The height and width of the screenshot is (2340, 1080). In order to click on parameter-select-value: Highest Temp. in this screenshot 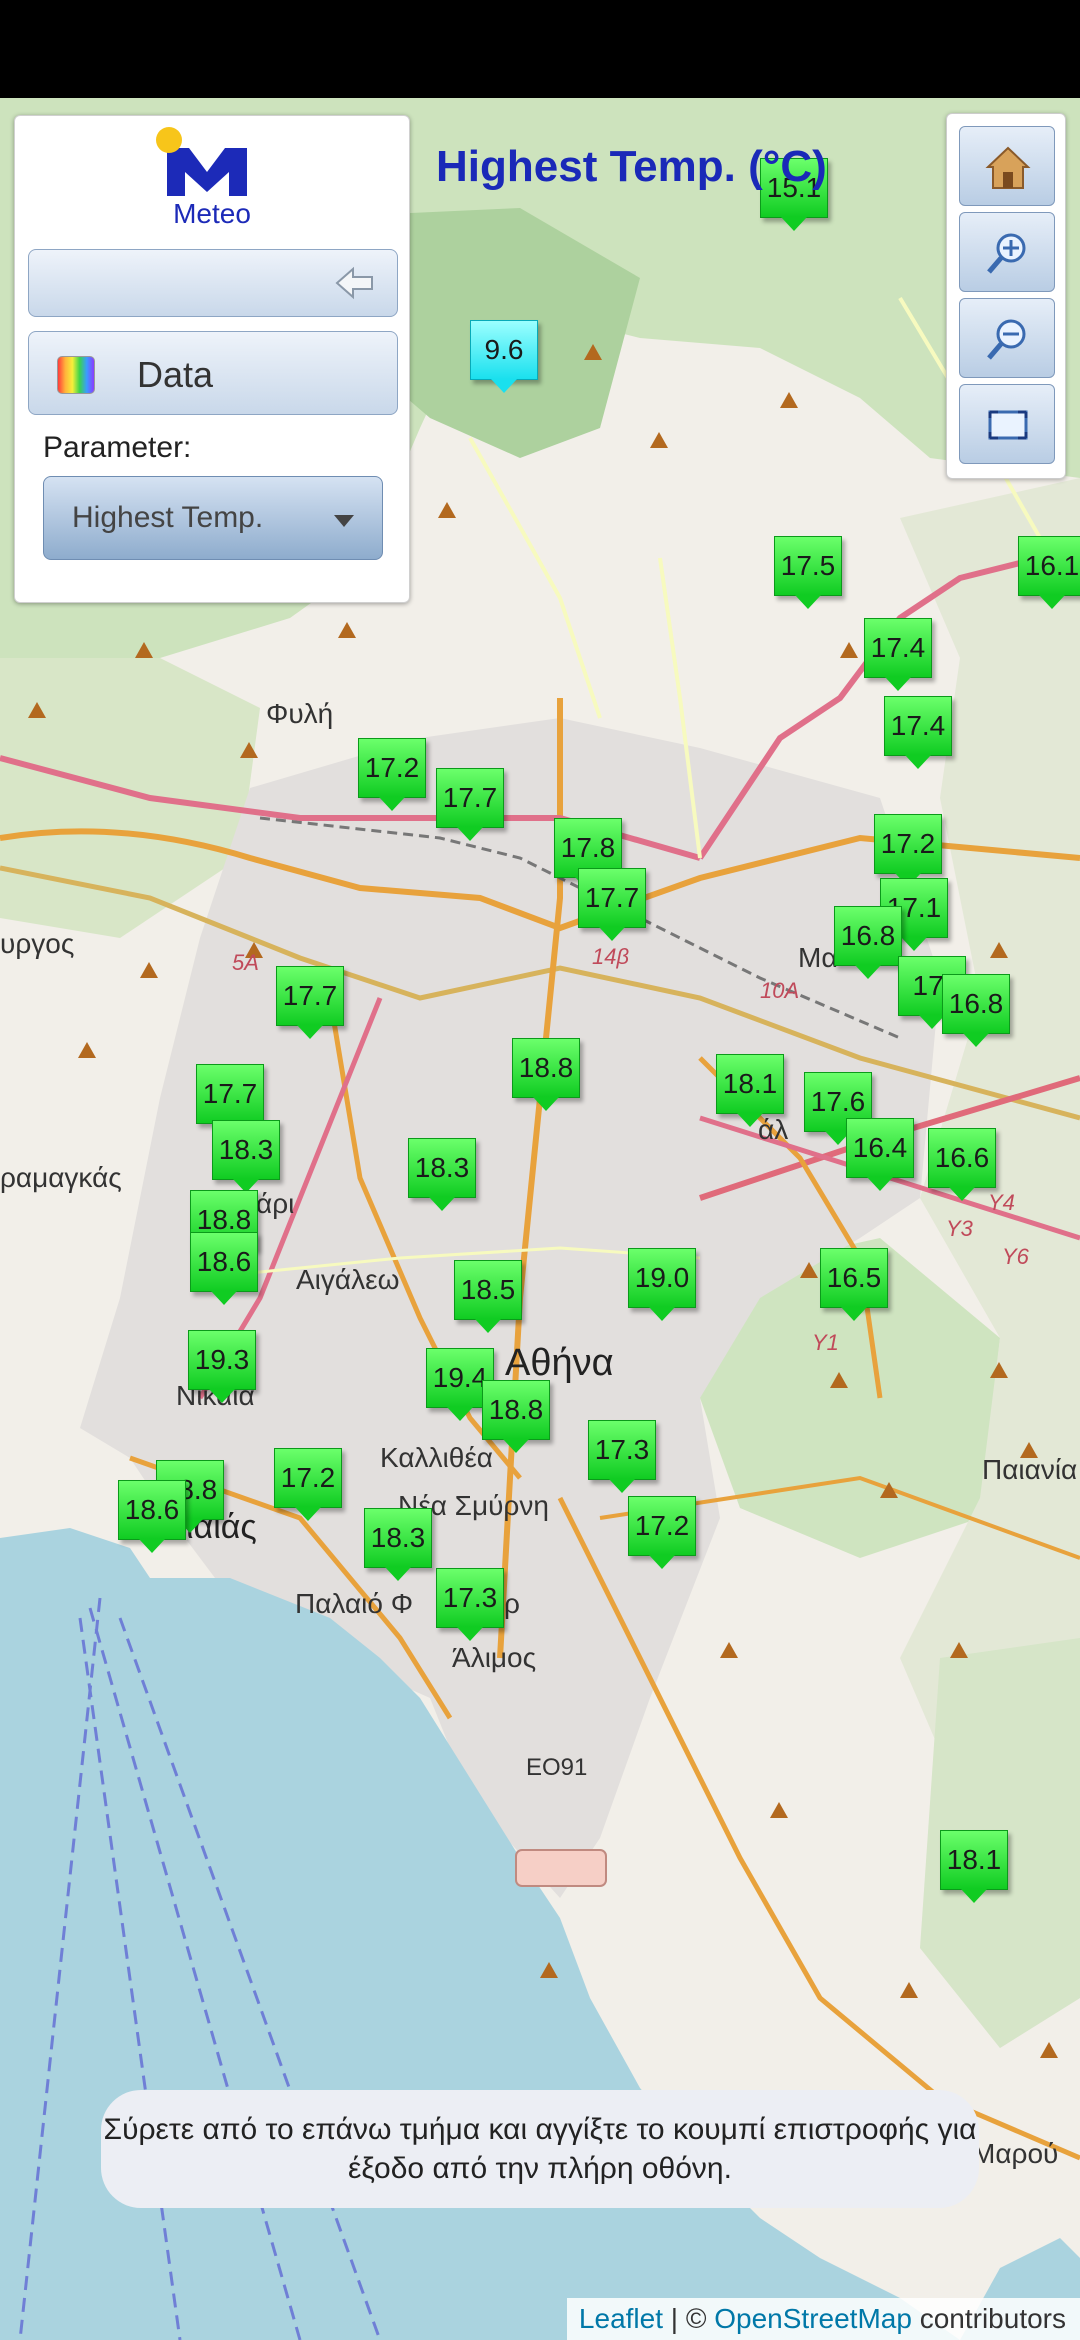, I will do `click(168, 517)`.